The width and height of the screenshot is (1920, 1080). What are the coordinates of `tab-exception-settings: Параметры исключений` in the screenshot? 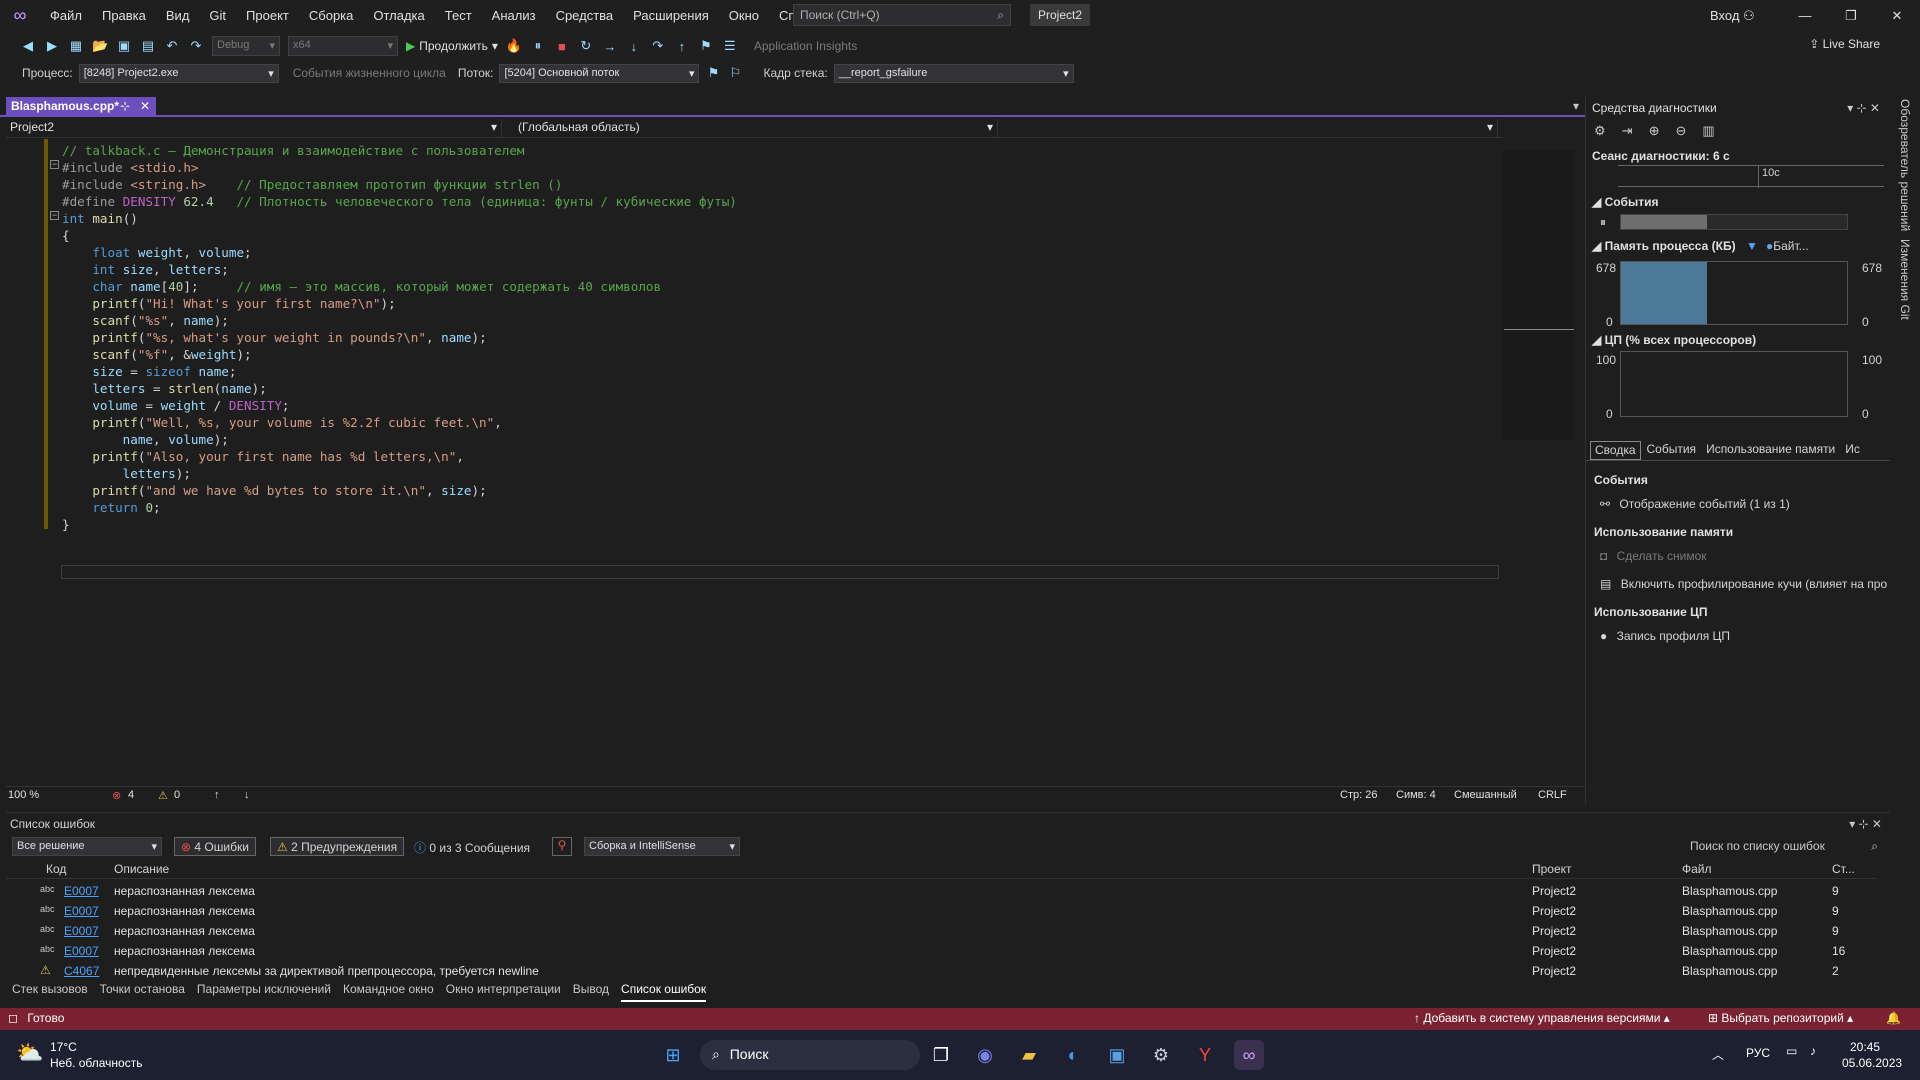 It's located at (264, 992).